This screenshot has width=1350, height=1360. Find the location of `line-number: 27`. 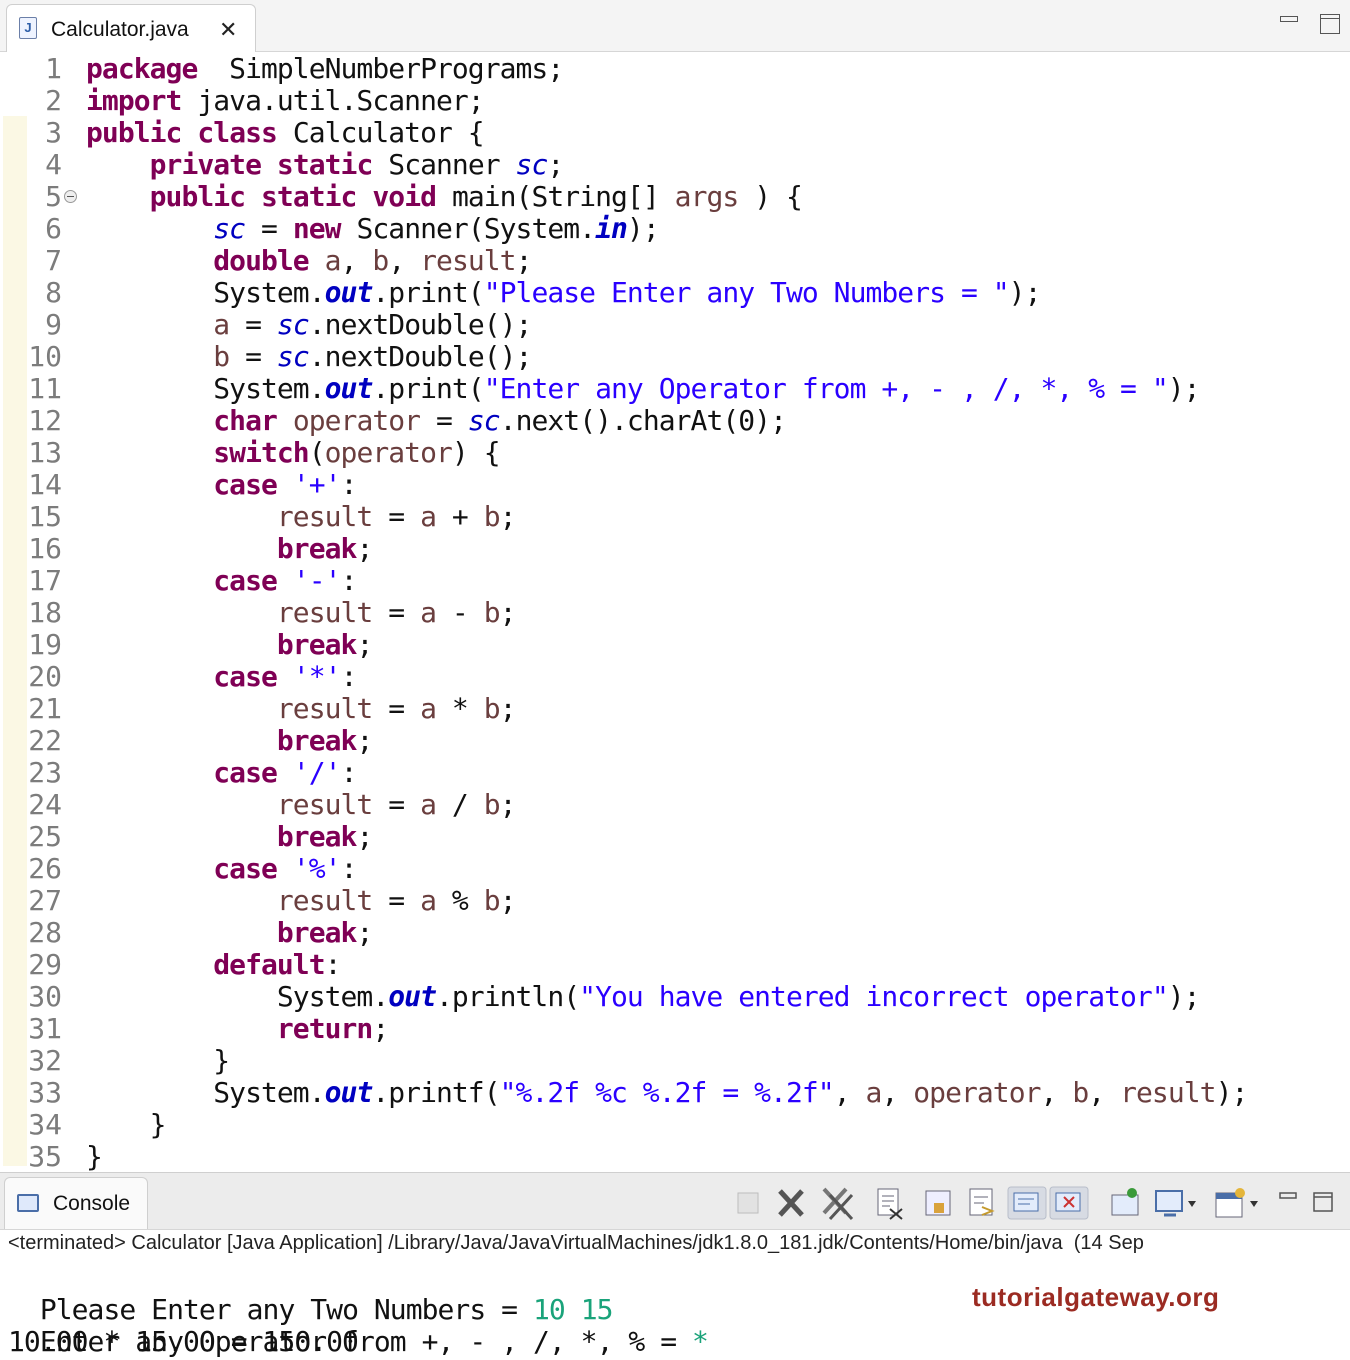

line-number: 27 is located at coordinates (45, 900).